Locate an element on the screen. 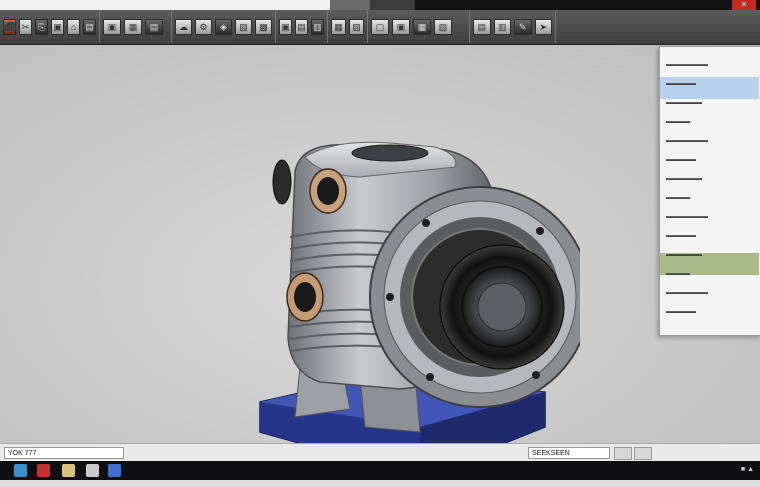 Image resolution: width=760 pixels, height=487 pixels. title-bar-app-area is located at coordinates (165, 5).